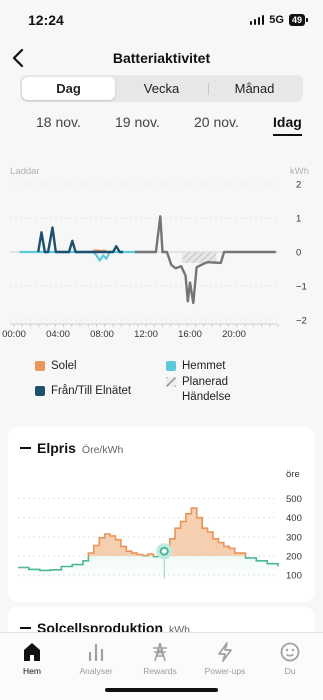  I want to click on tab-profile: Du, so click(290, 658).